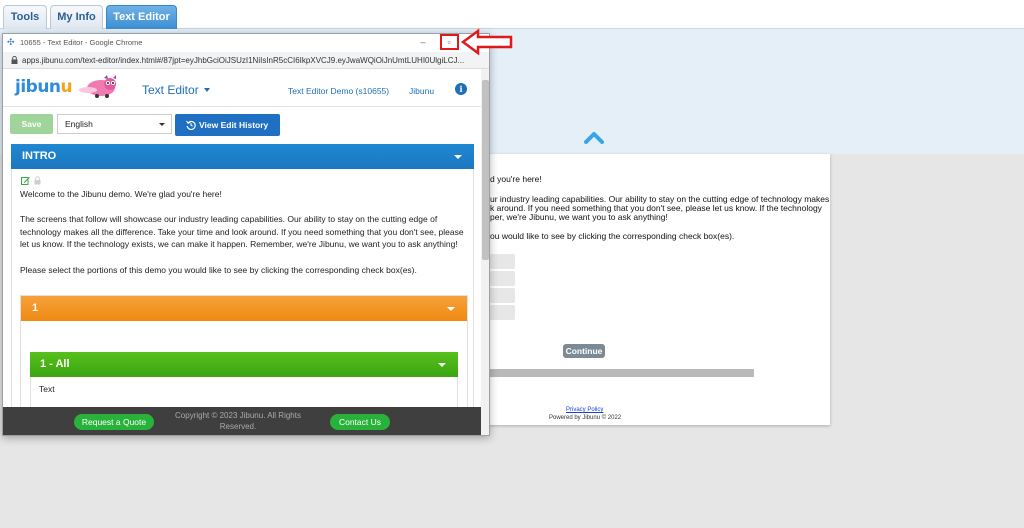 This screenshot has height=528, width=1024. What do you see at coordinates (76, 17) in the screenshot?
I see `tab-my-info: My Info` at bounding box center [76, 17].